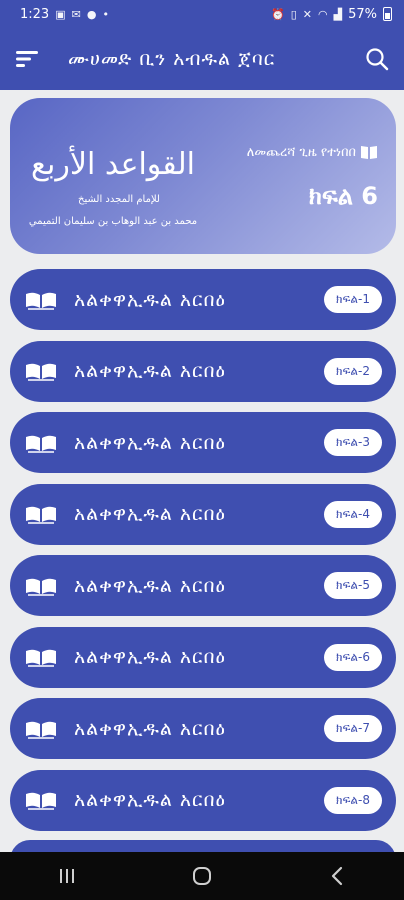 The height and width of the screenshot is (900, 404). I want to click on recents-icon, so click(67, 876).